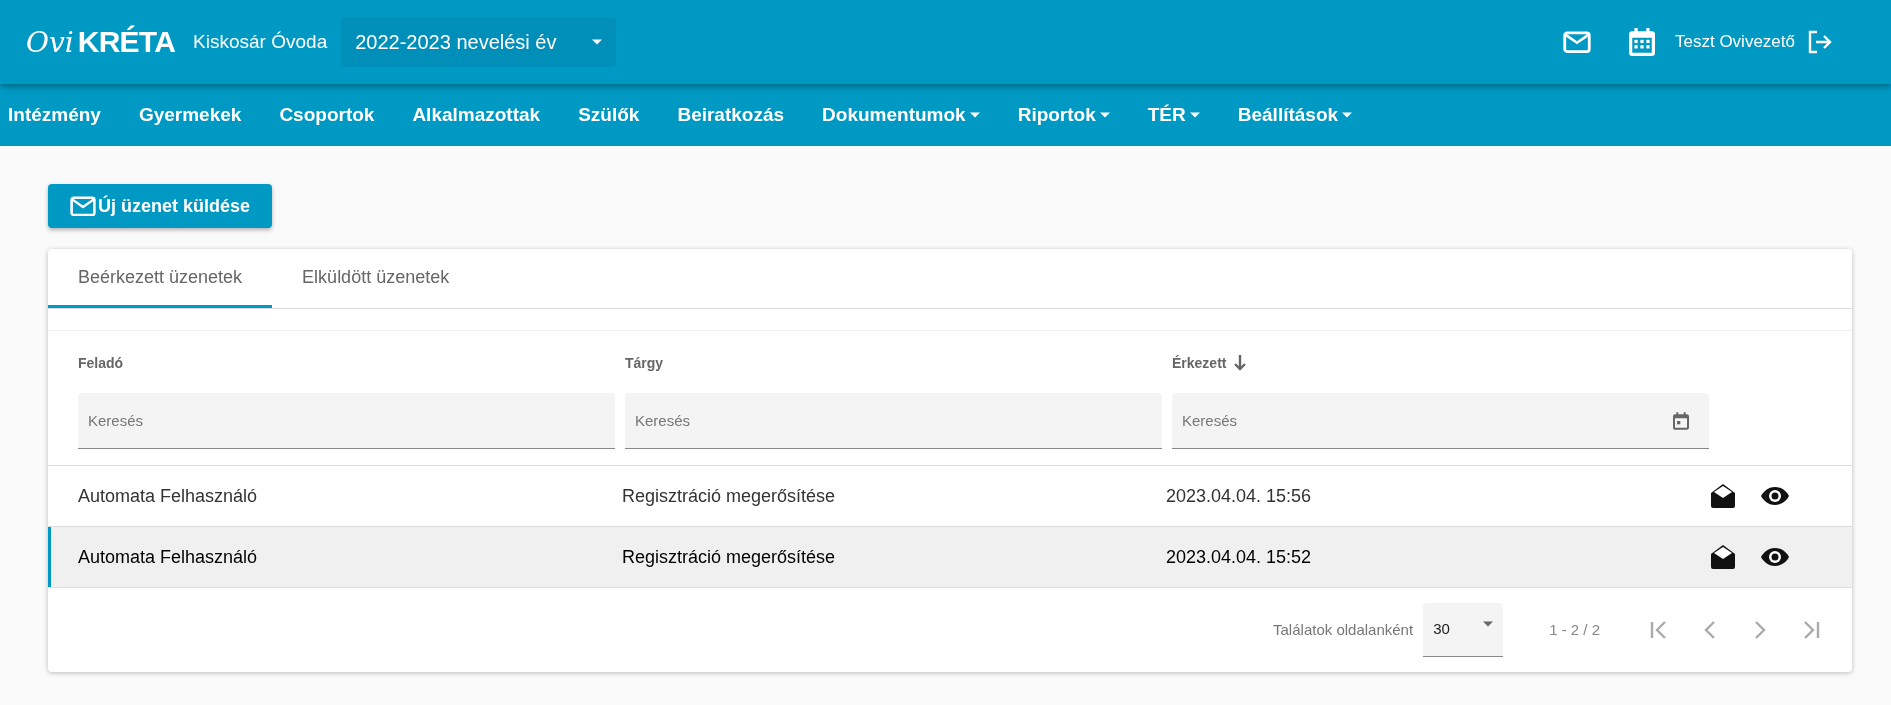 The image size is (1891, 705). What do you see at coordinates (1735, 42) in the screenshot?
I see `user-name: Teszt Ovivezető` at bounding box center [1735, 42].